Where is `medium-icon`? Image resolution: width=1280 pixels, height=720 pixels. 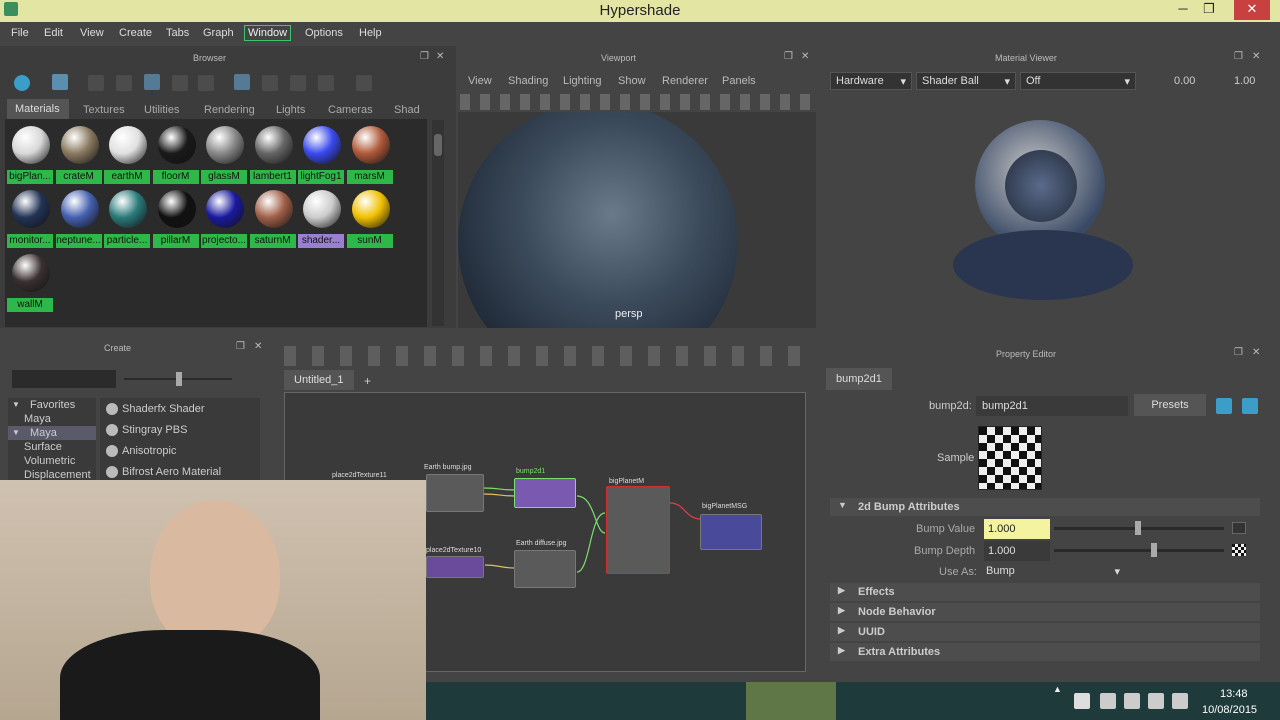 medium-icon is located at coordinates (152, 82).